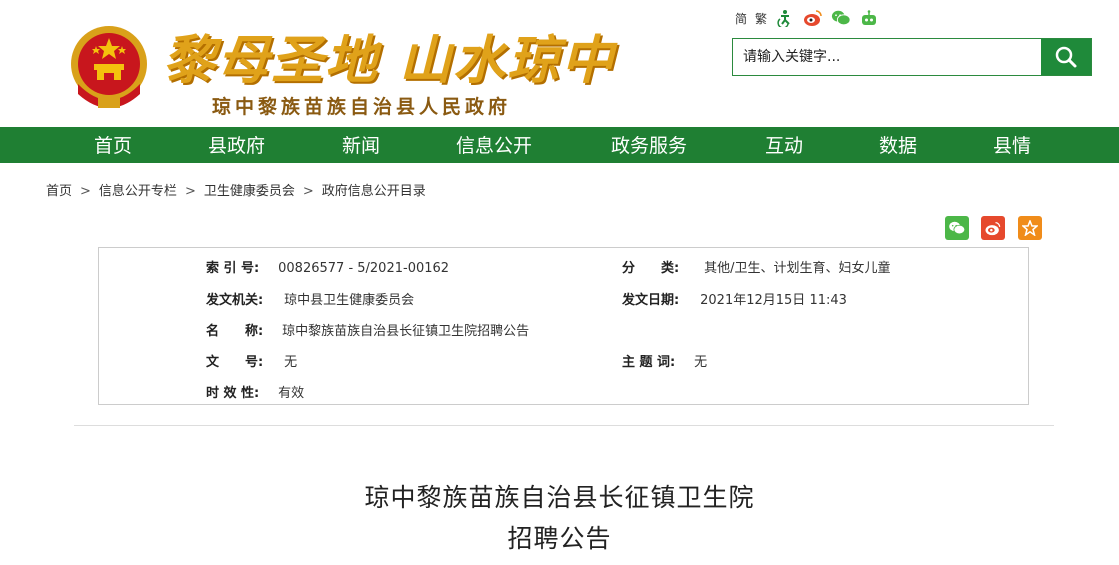 This screenshot has width=1119, height=565. I want to click on docno-value: 无, so click(291, 362).